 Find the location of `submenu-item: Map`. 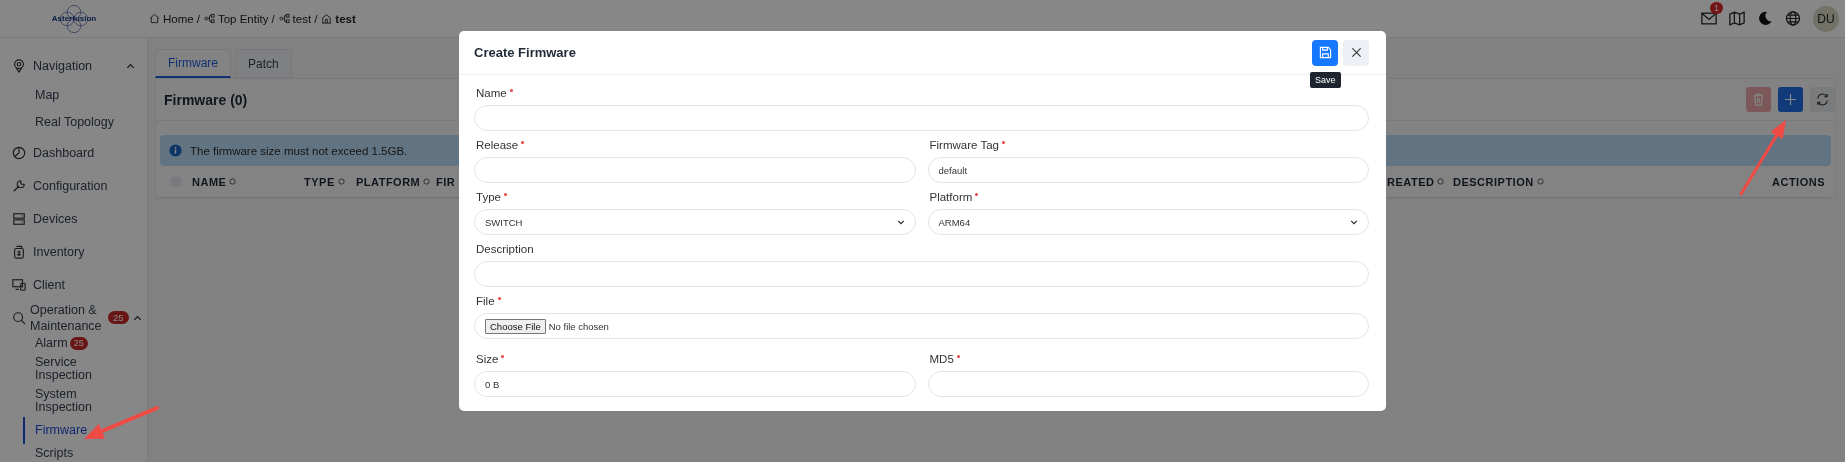

submenu-item: Map is located at coordinates (85, 95).